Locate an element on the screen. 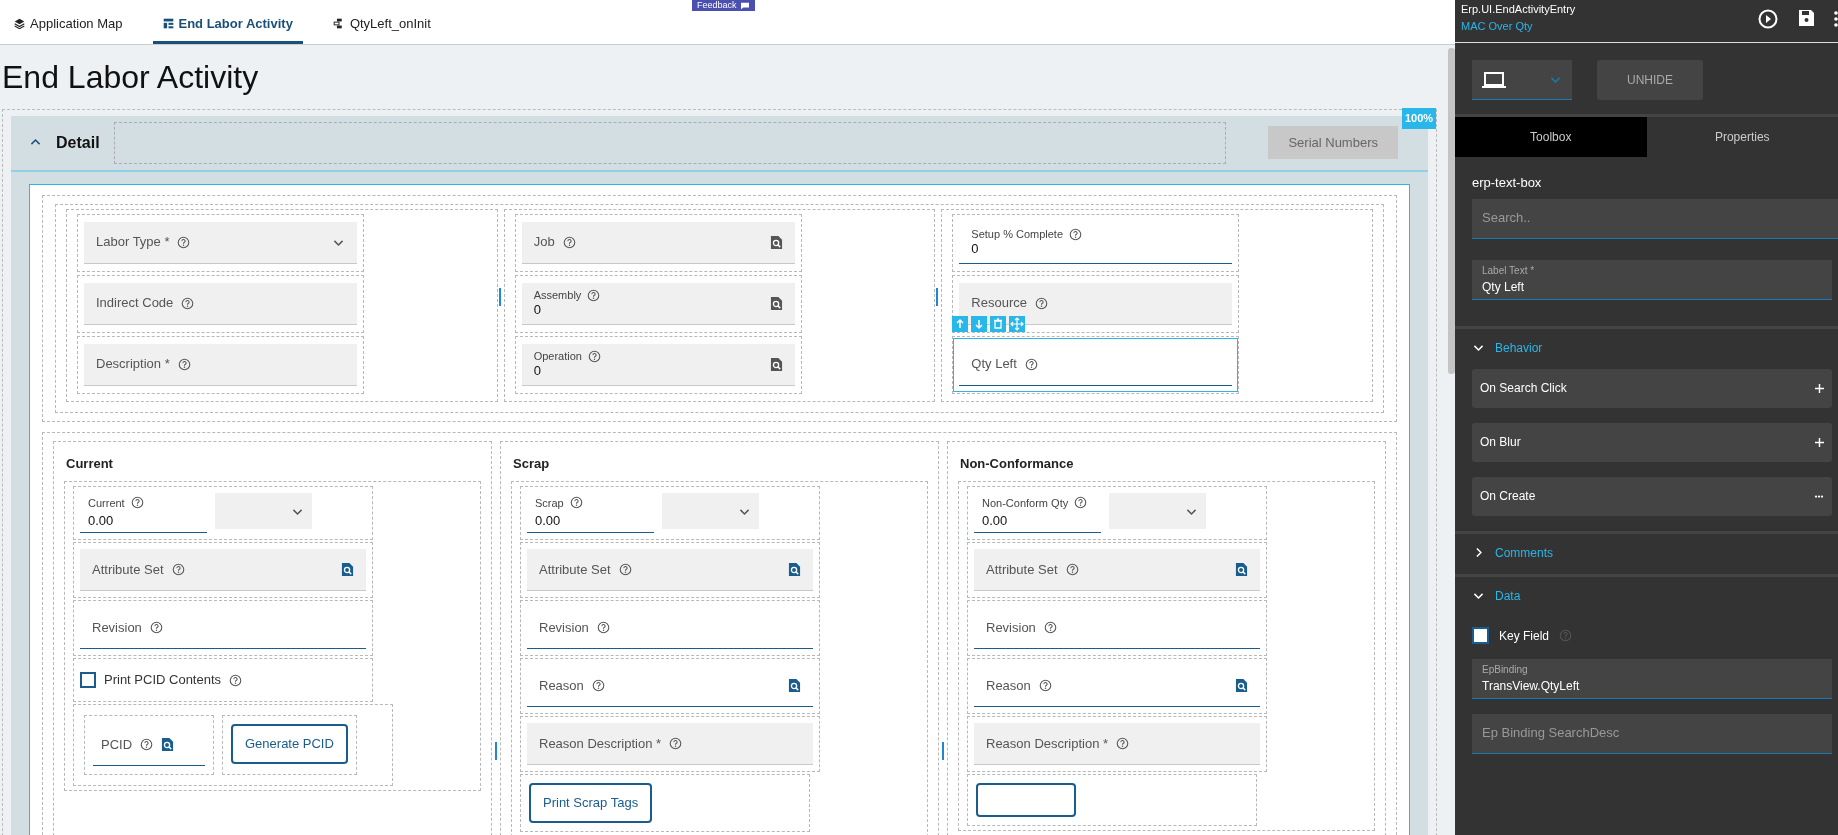  field-value: 0 is located at coordinates (537, 370).